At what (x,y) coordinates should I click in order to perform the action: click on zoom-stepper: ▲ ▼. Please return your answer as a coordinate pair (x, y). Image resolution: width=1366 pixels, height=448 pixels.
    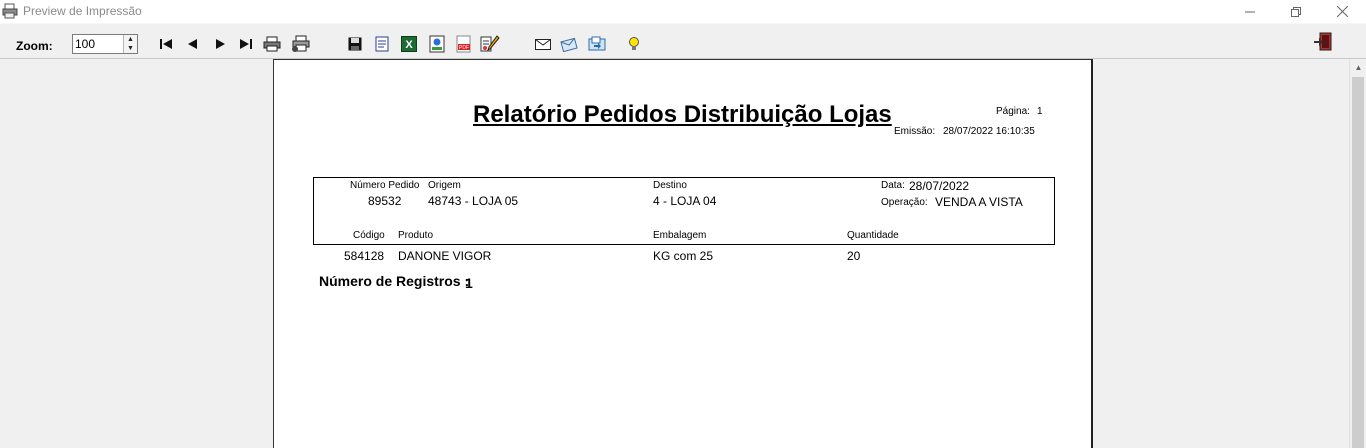
    Looking at the image, I should click on (105, 44).